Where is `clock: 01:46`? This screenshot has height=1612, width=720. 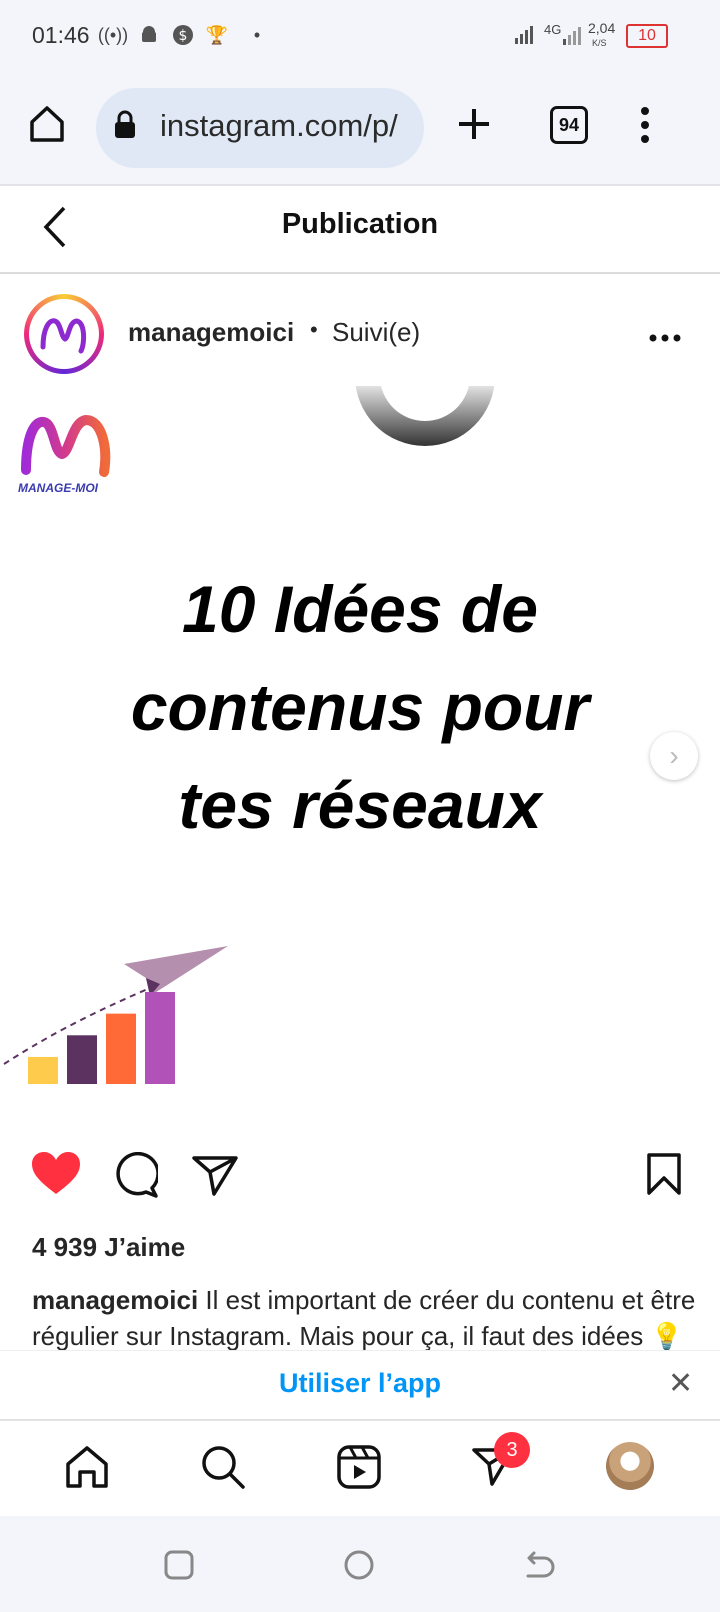 clock: 01:46 is located at coordinates (61, 35).